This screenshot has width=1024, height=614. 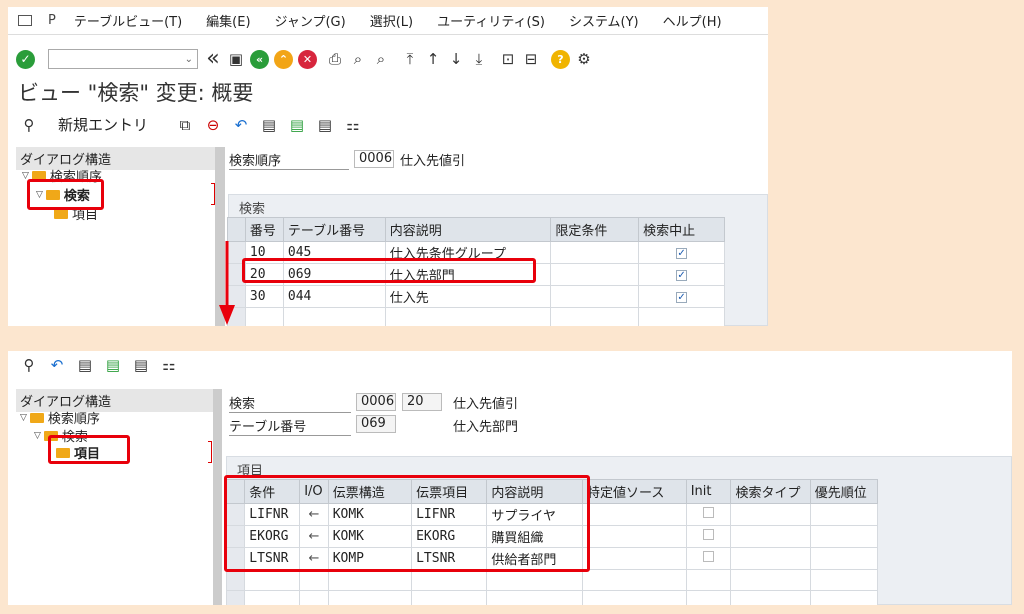 What do you see at coordinates (264, 296) in the screenshot?
I see `cell-number: 30` at bounding box center [264, 296].